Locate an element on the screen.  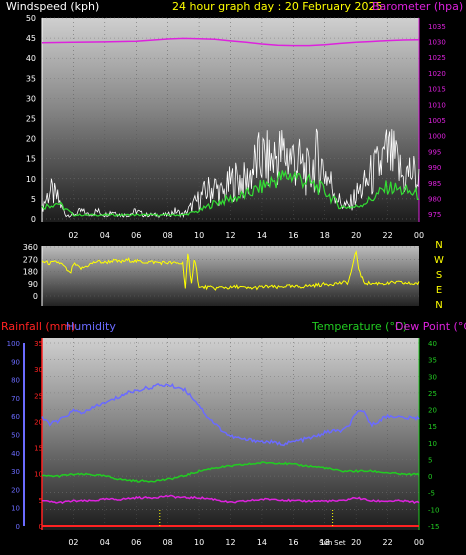
wind-x-tick-label: 04 is located at coordinates (105, 235).